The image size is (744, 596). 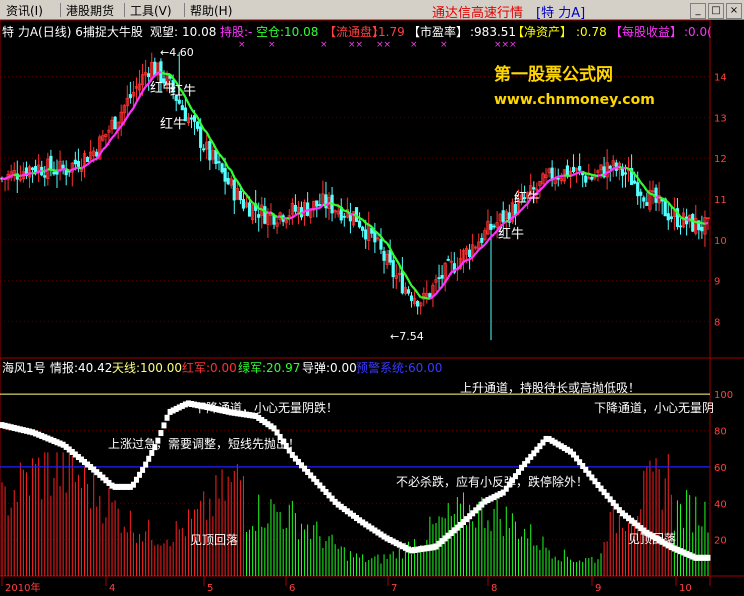 I want to click on sky-value: 100.00, so click(x=161, y=368).